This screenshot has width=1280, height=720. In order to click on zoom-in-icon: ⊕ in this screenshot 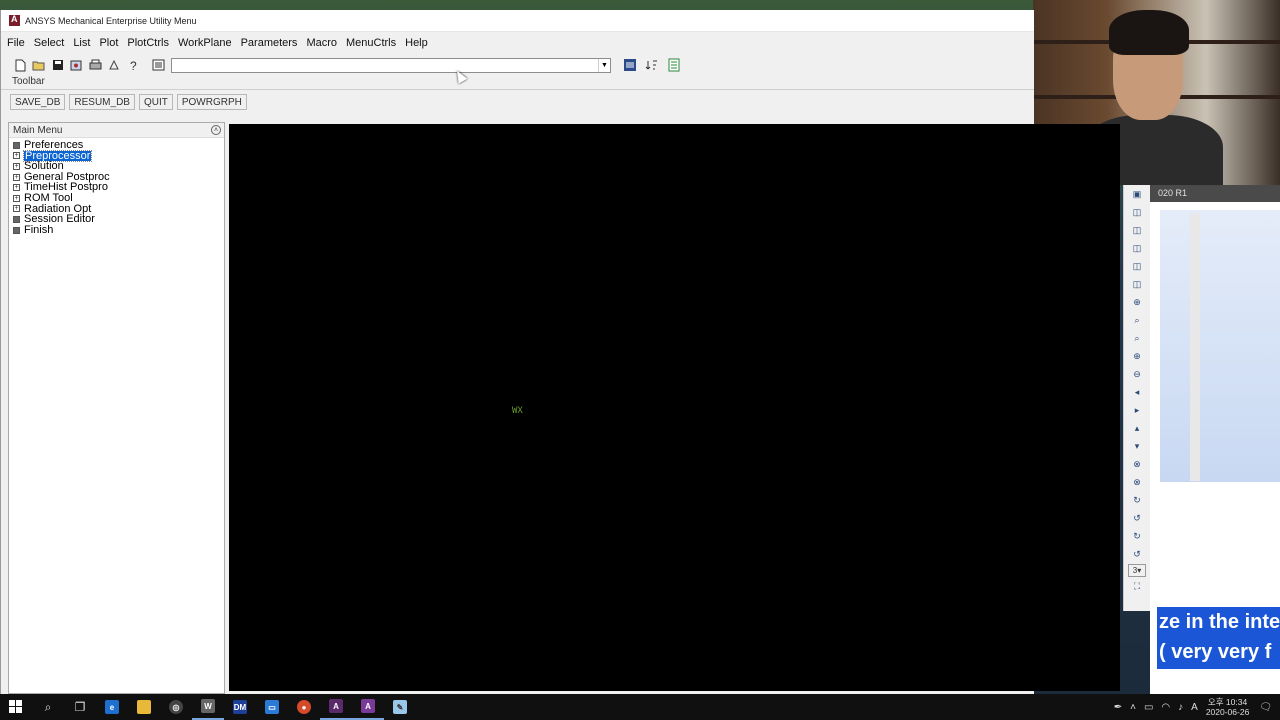, I will do `click(1137, 356)`.